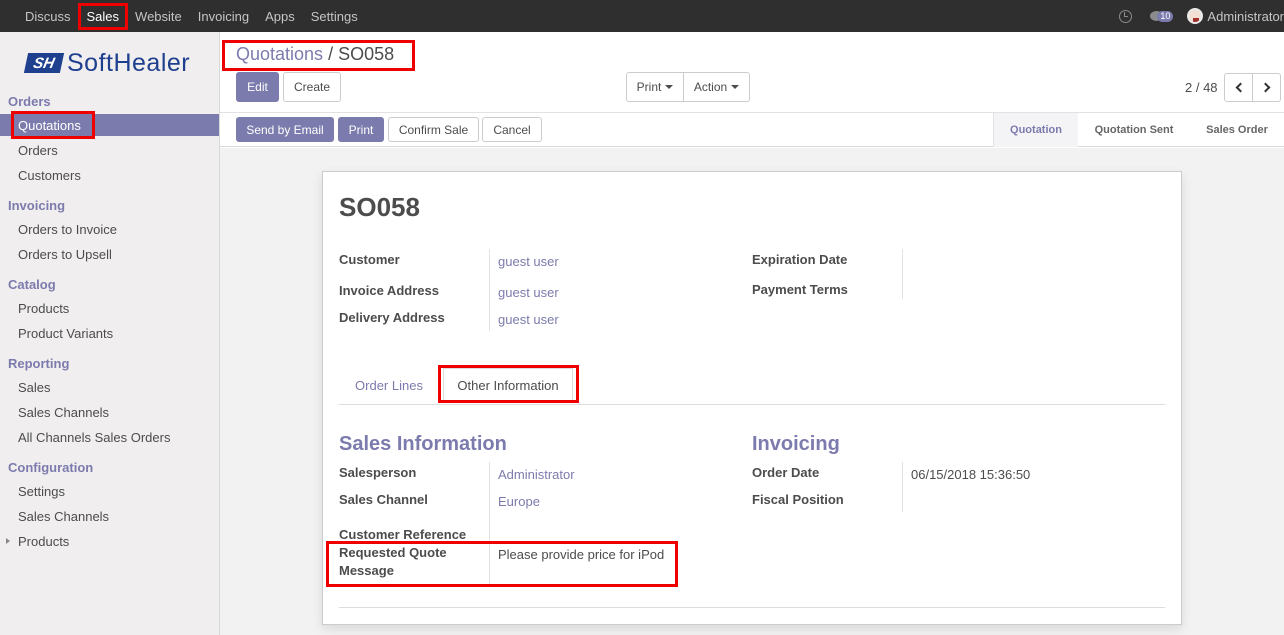 This screenshot has width=1284, height=635. What do you see at coordinates (800, 259) in the screenshot?
I see `expiration-date-label: Expiration Date` at bounding box center [800, 259].